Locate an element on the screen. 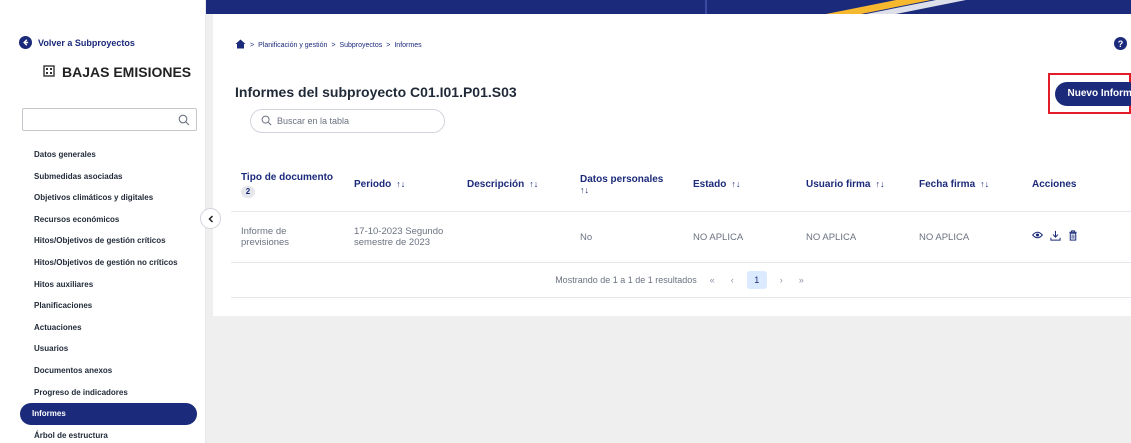  top-banner is located at coordinates (668, 7).